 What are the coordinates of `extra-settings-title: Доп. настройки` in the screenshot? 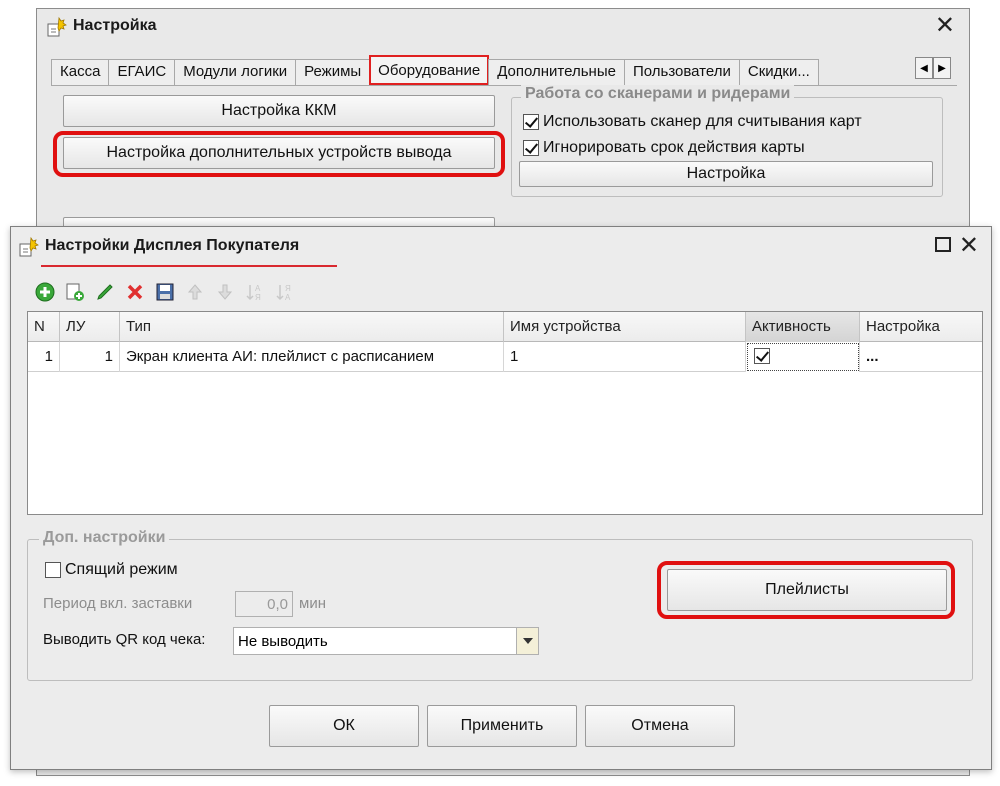 It's located at (104, 538).